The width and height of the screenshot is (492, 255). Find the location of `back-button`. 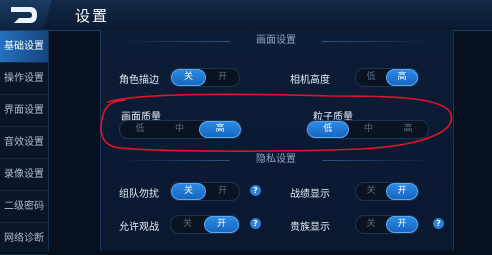

back-button is located at coordinates (26, 15).